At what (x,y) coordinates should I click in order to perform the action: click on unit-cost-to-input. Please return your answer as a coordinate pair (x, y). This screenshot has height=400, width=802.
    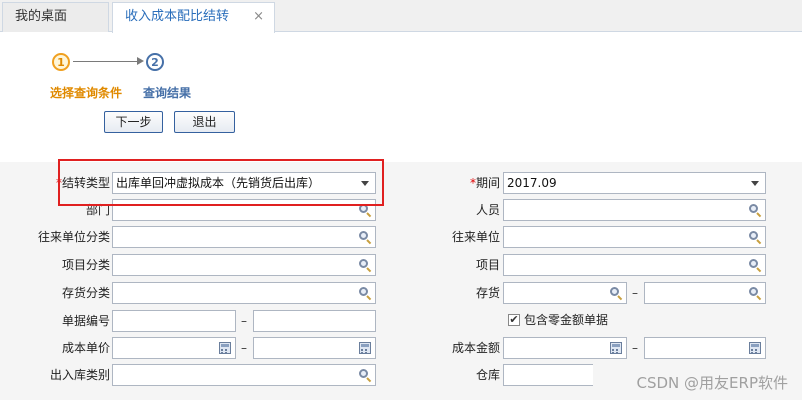
    Looking at the image, I should click on (314, 348).